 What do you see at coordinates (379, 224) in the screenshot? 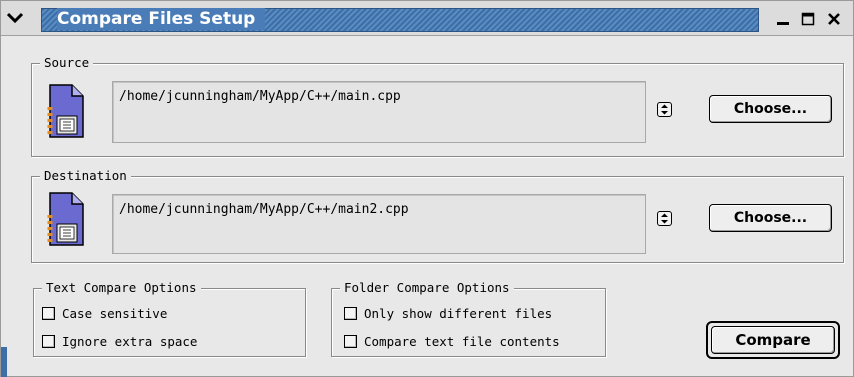
I see `destination-path-field: /home/jcunningham/MyApp/C++/main2.cpp` at bounding box center [379, 224].